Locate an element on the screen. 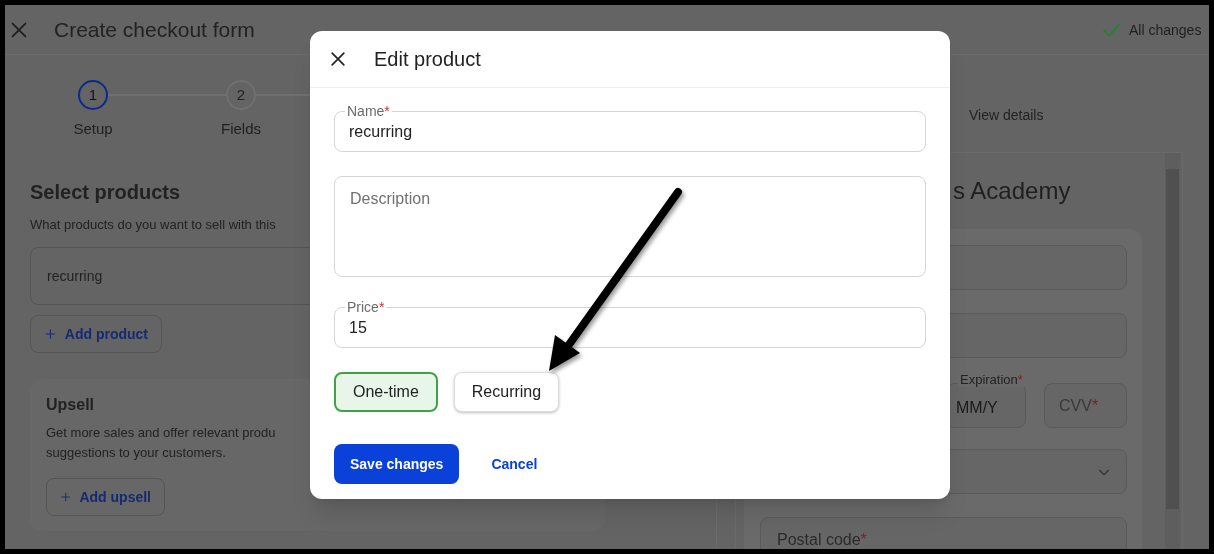 The height and width of the screenshot is (554, 1214). card-title: Upsell is located at coordinates (70, 405).